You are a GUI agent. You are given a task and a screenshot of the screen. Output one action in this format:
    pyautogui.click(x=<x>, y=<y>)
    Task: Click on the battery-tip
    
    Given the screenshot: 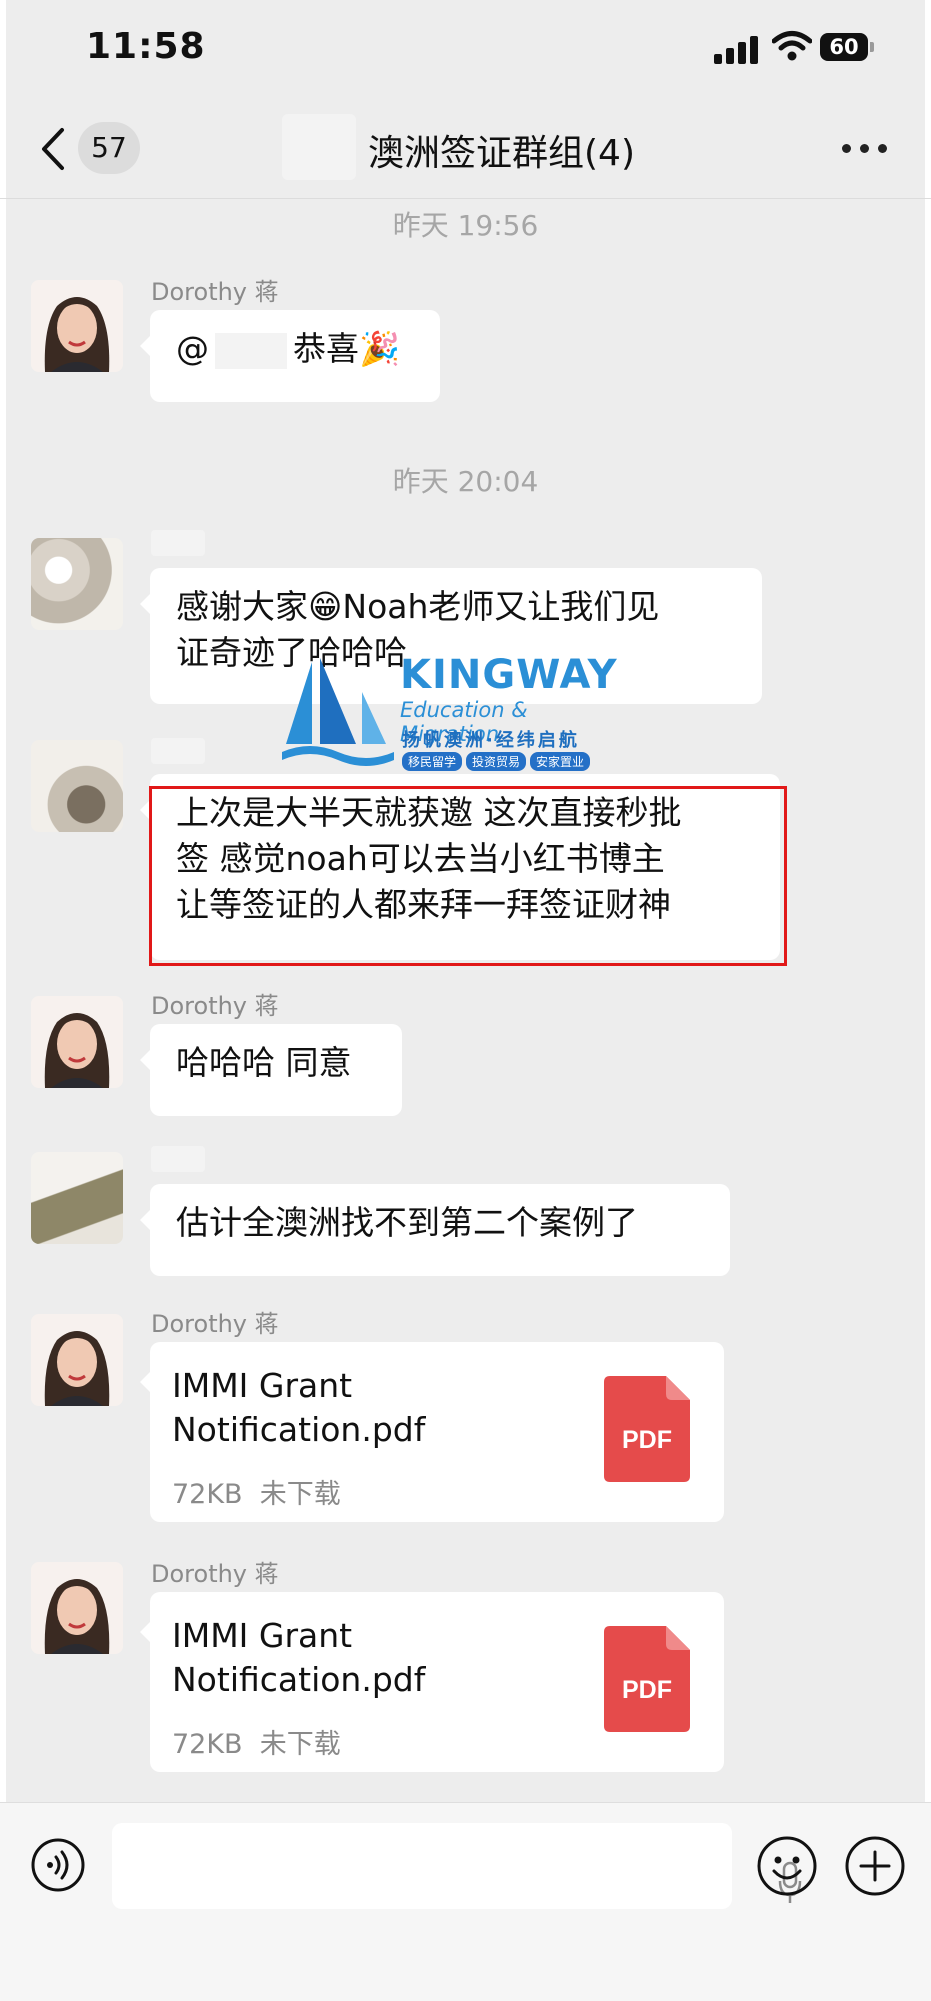 What is the action you would take?
    pyautogui.click(x=872, y=47)
    